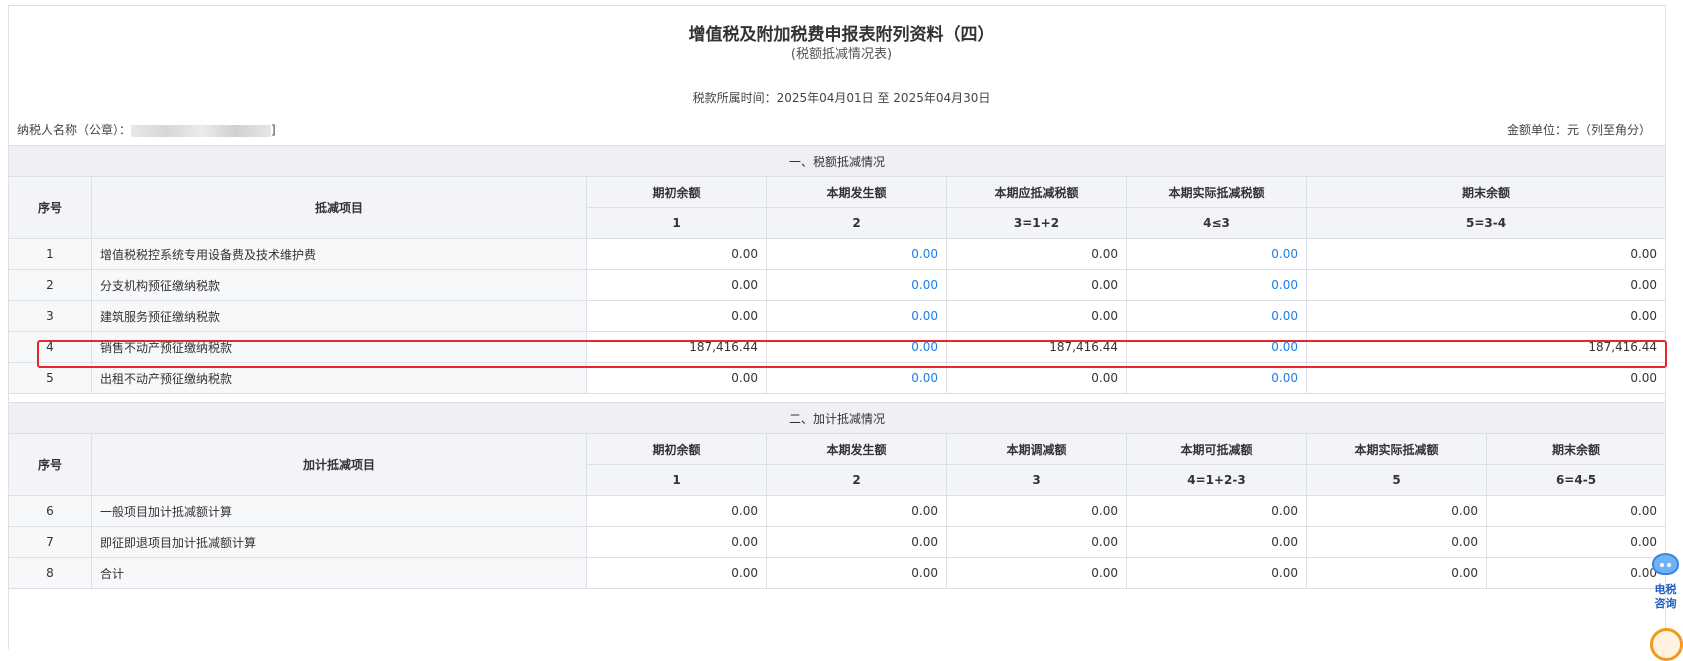  I want to click on assistant-label: 电税 咨询, so click(1665, 597).